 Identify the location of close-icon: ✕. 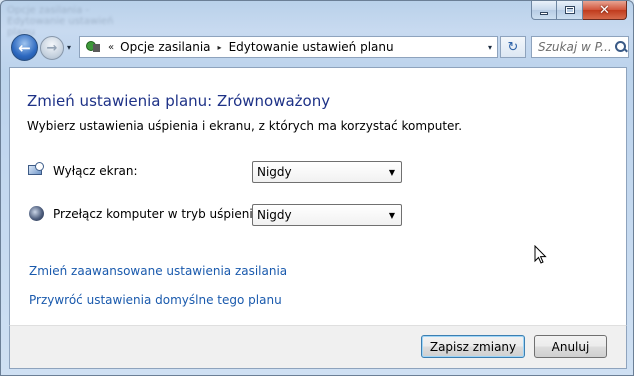
(604, 10).